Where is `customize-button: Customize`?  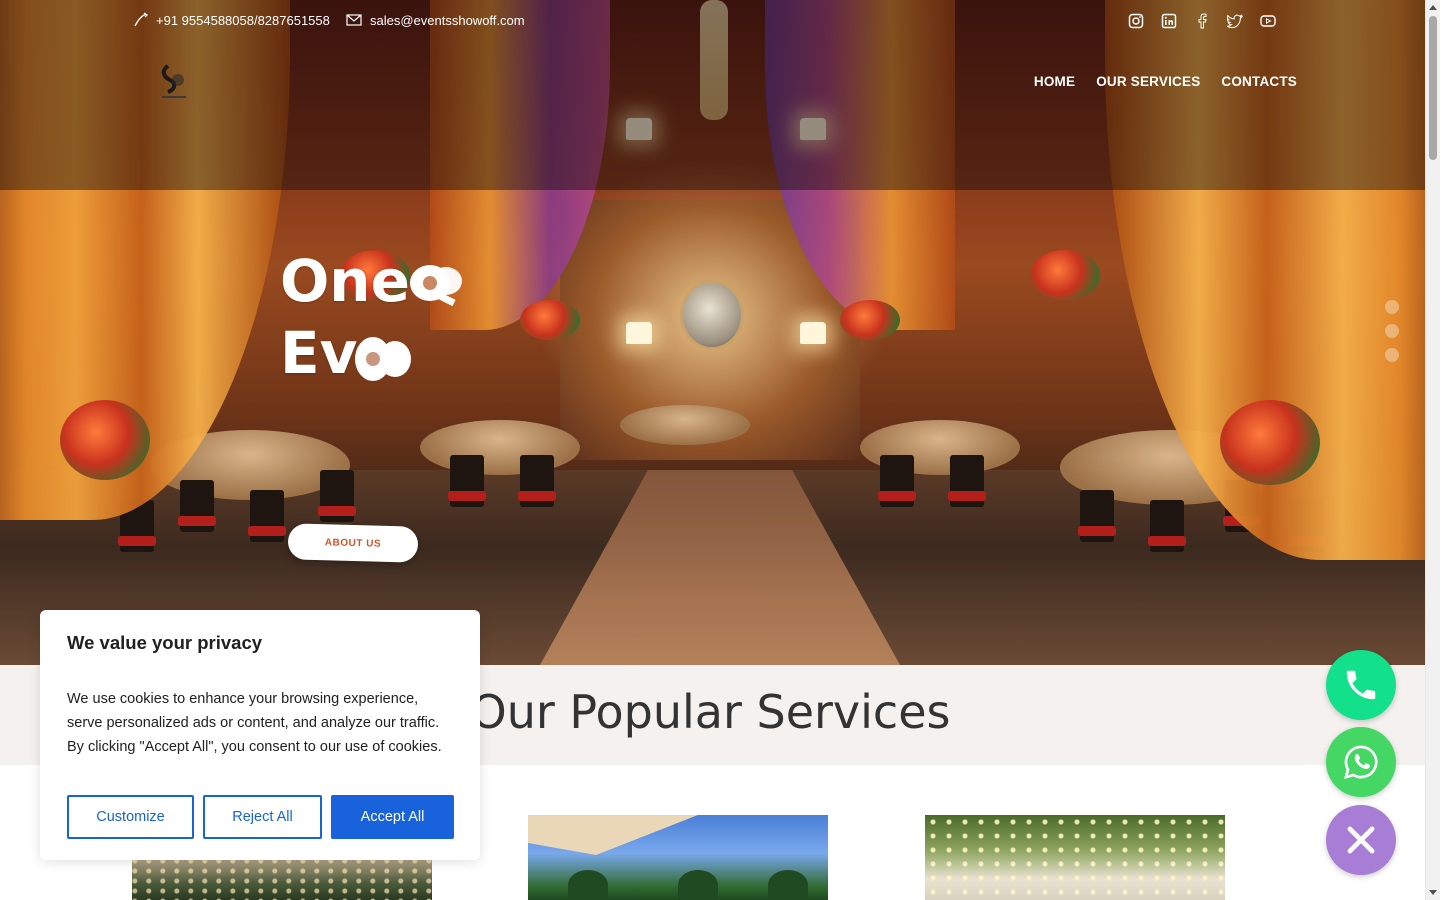 customize-button: Customize is located at coordinates (130, 817).